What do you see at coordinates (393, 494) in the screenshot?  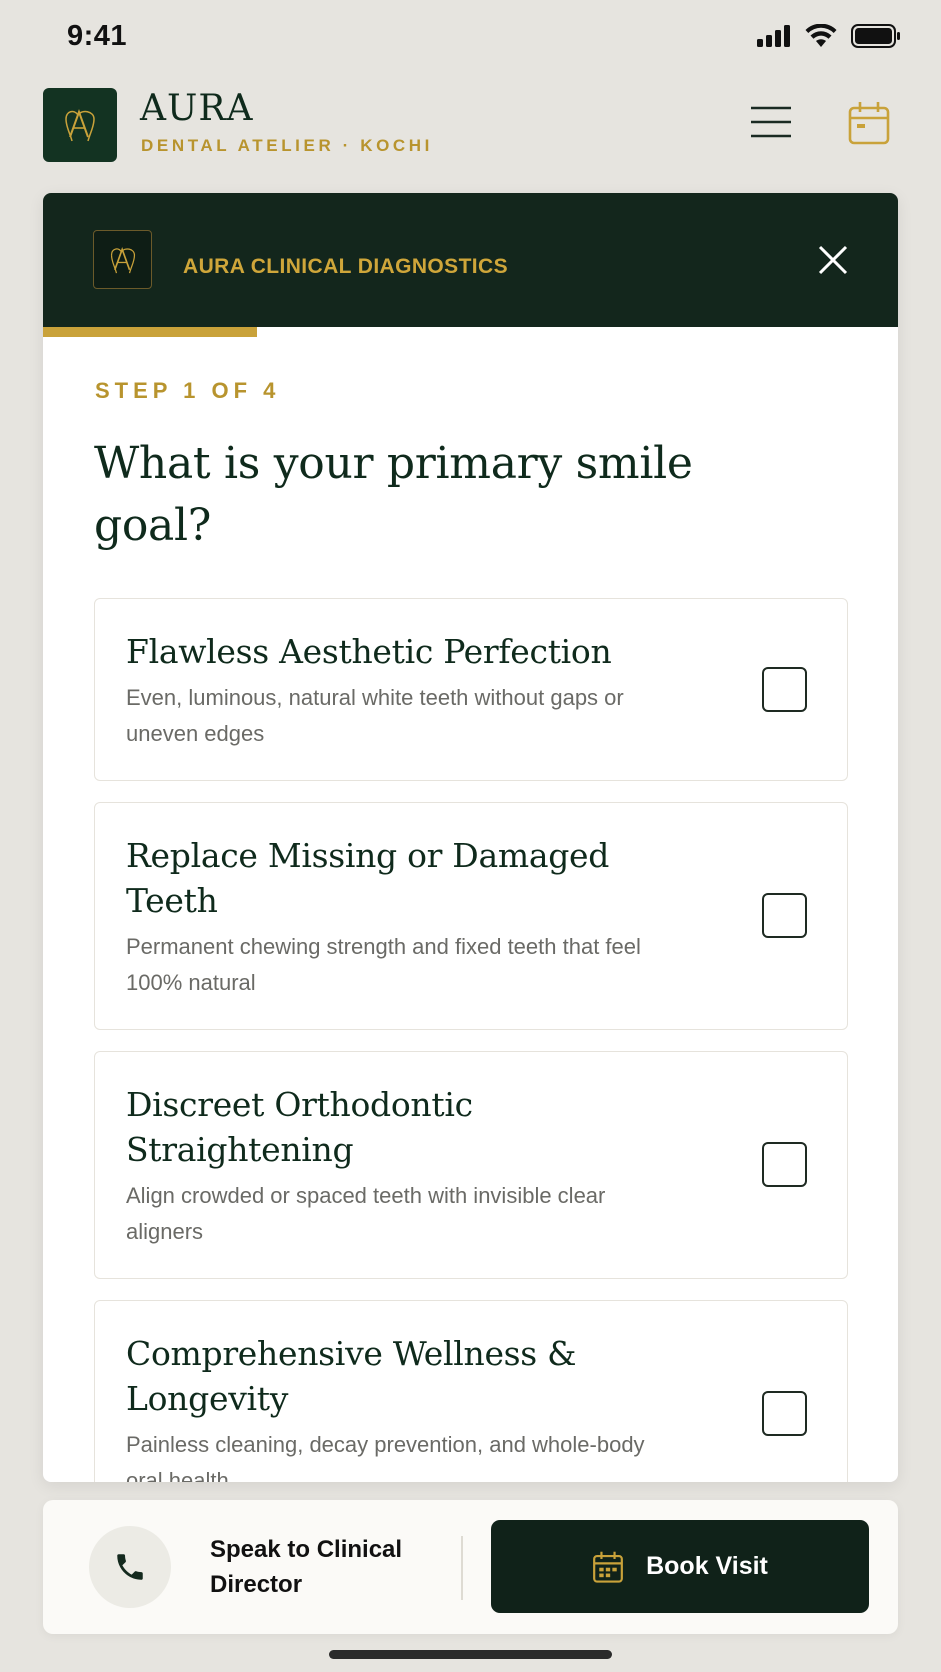 I see `question-title: What is your primary smile goal?` at bounding box center [393, 494].